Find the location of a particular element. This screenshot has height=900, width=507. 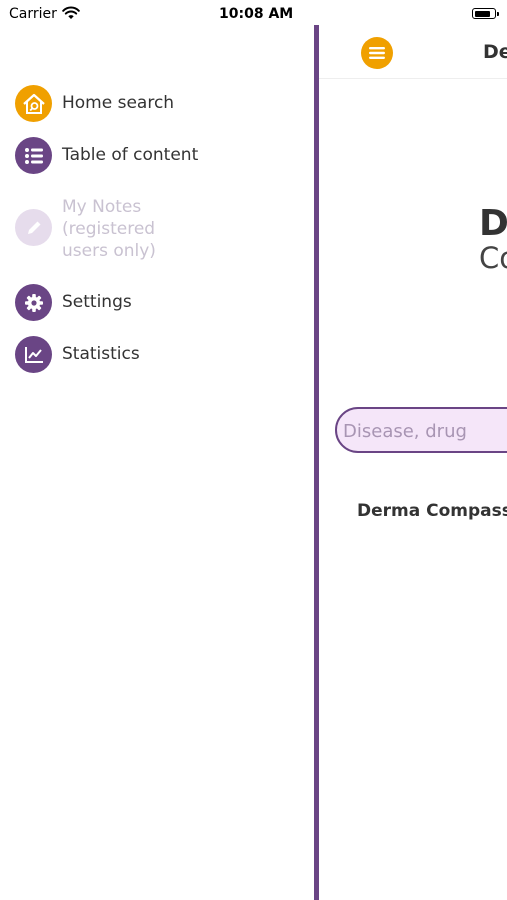

menu-item-label: Table of content is located at coordinates (130, 155).